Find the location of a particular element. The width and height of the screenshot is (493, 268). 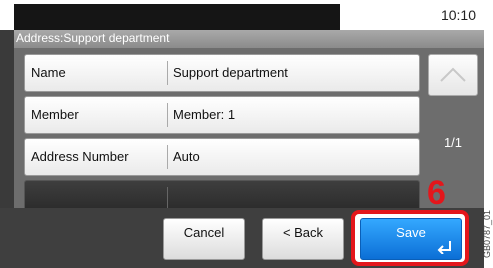

field-label: Member is located at coordinates (55, 114).